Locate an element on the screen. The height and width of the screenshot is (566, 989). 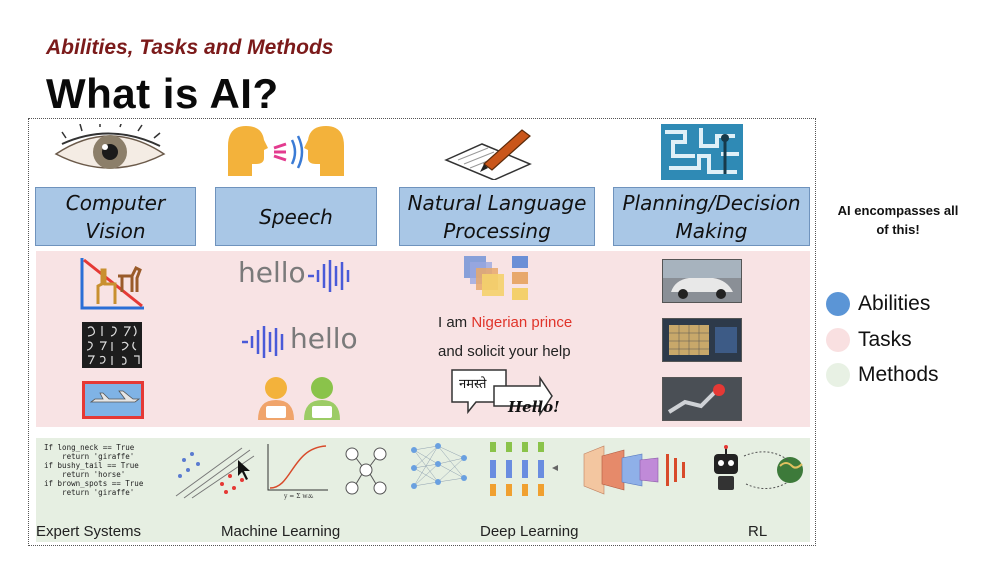
svg-text: y = Σ wᵢxᵢ is located at coordinates (298, 496).